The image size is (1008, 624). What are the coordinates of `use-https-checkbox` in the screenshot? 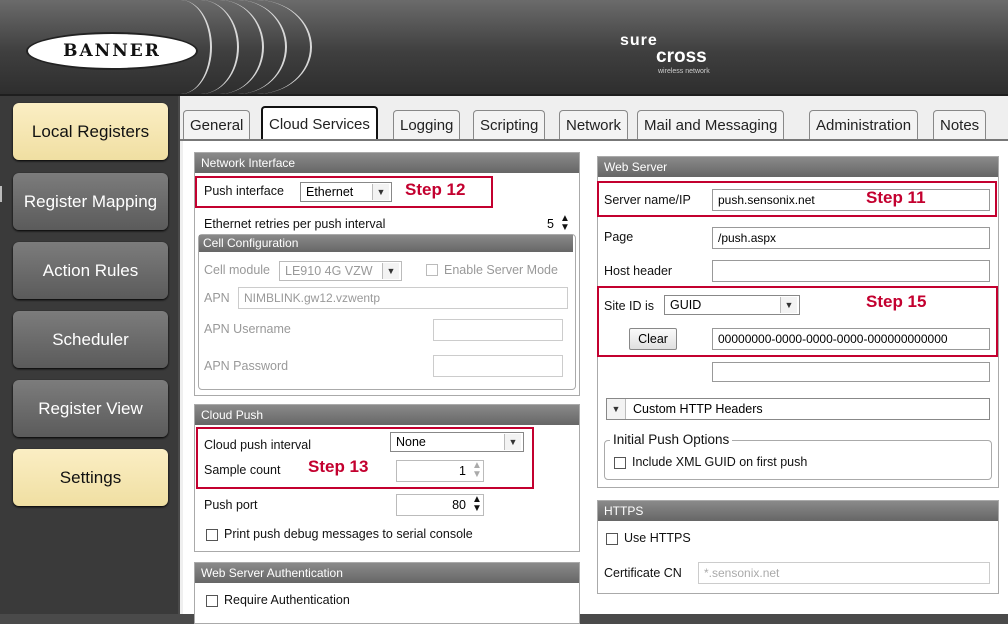 It's located at (612, 539).